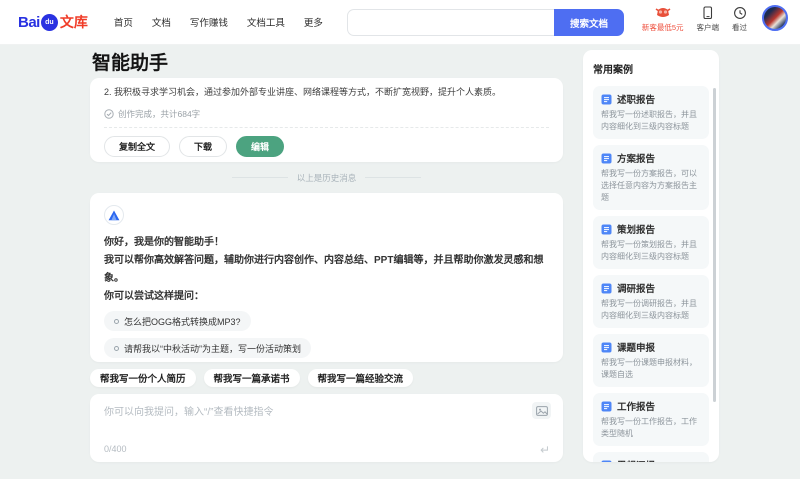 This screenshot has height=479, width=800. Describe the element at coordinates (636, 159) in the screenshot. I see `case-title: 方案报告` at that location.